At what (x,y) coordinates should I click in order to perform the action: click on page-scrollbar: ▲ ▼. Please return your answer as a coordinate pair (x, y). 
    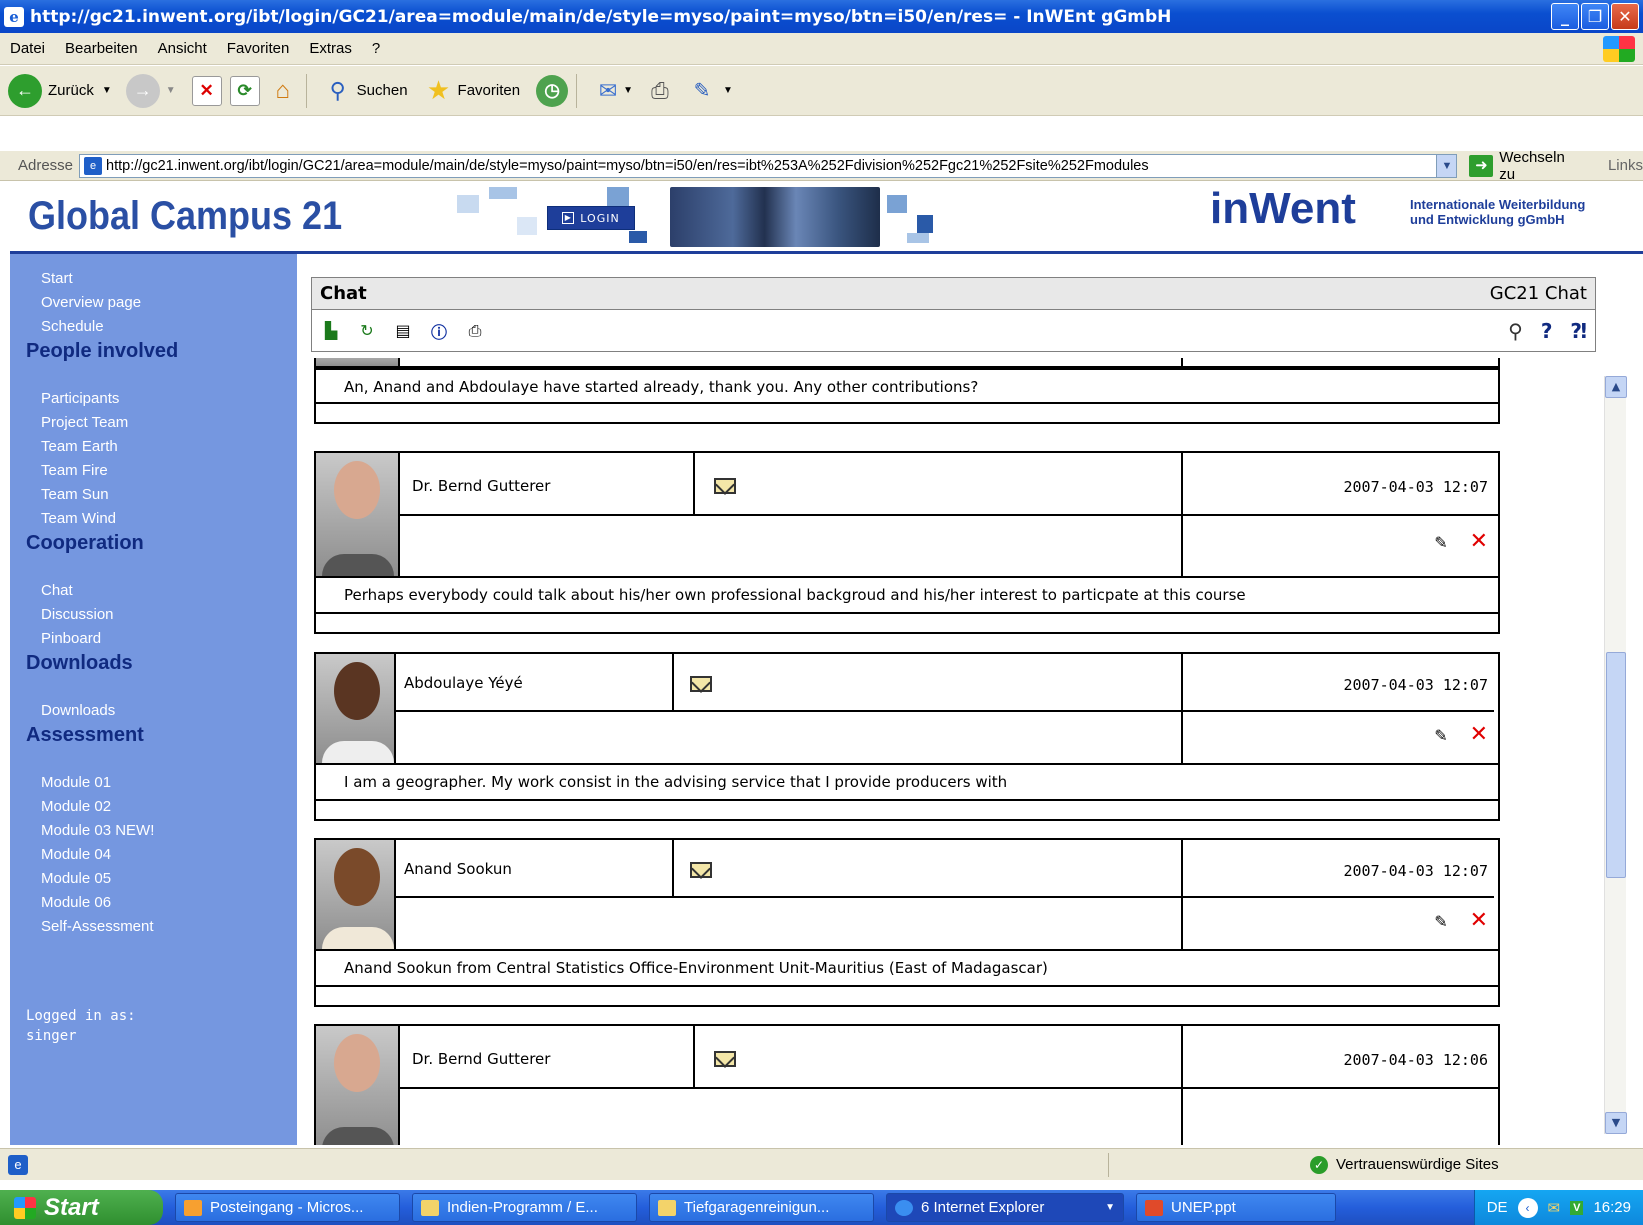
    Looking at the image, I should click on (1615, 755).